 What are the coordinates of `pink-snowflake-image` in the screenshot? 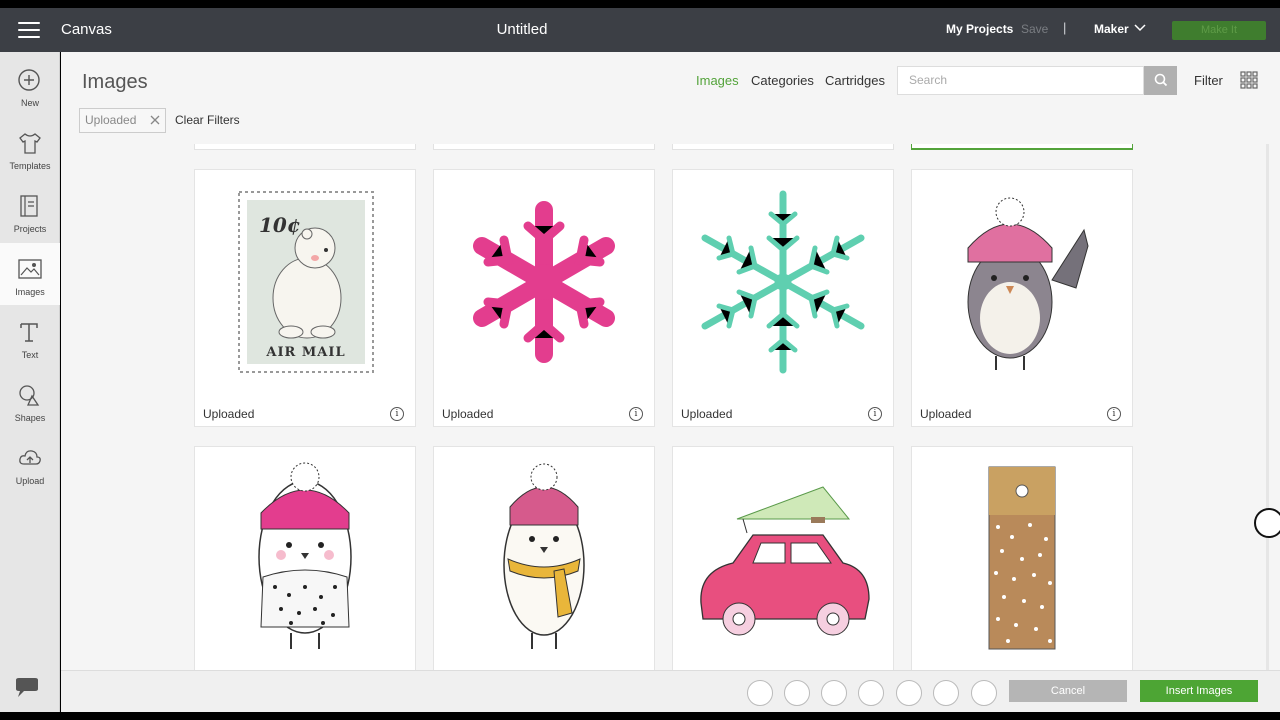 It's located at (544, 282).